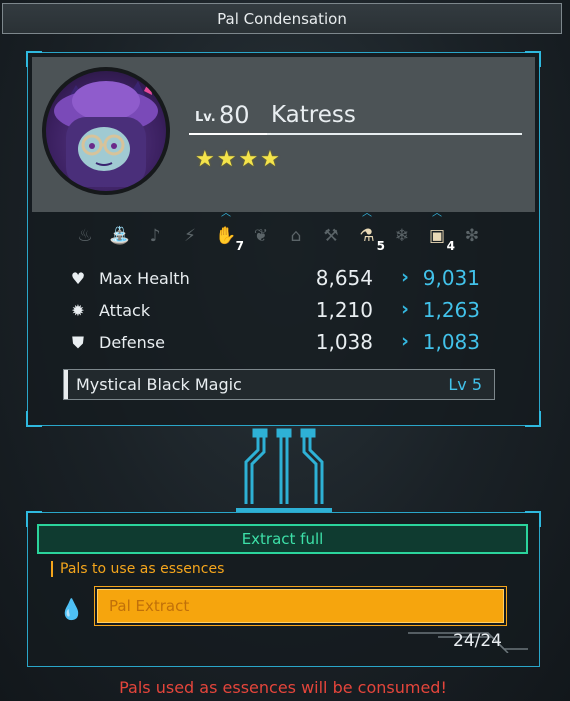  I want to click on window-title: Pal Condensation, so click(282, 18).